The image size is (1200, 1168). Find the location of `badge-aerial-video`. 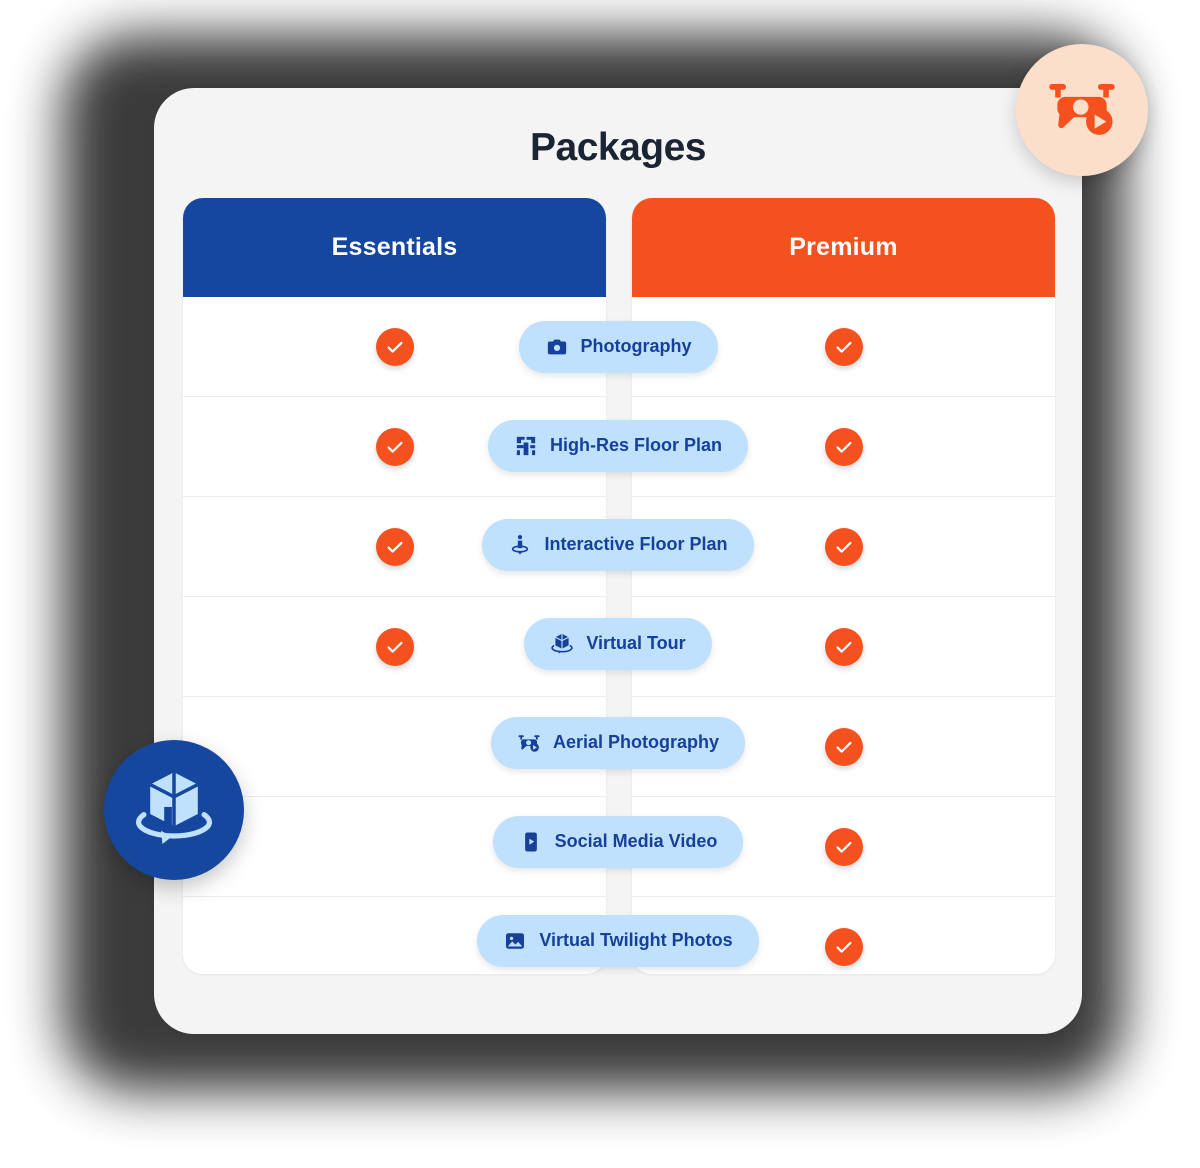

badge-aerial-video is located at coordinates (1082, 110).